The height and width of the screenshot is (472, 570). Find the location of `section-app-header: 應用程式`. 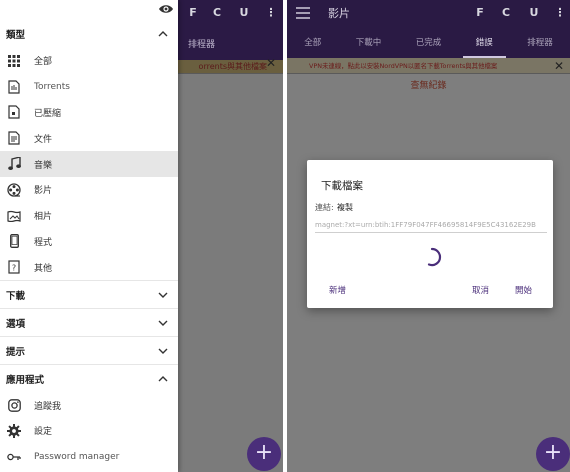

section-app-header: 應用程式 is located at coordinates (89, 378).